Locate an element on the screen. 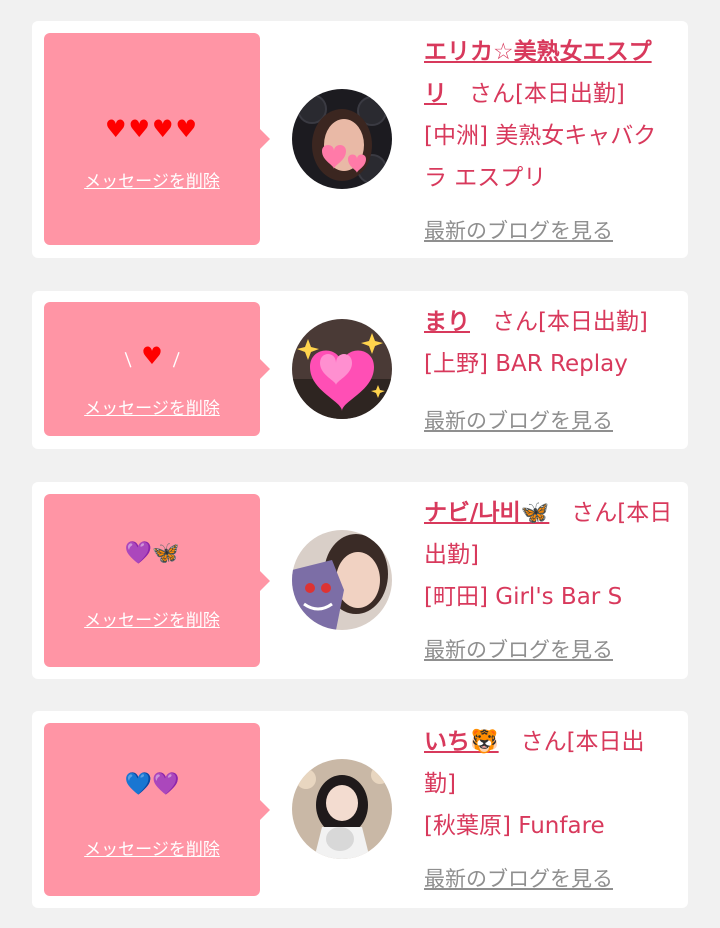 This screenshot has height=928, width=720. shop-name: [上野] BAR Replay is located at coordinates (526, 364).